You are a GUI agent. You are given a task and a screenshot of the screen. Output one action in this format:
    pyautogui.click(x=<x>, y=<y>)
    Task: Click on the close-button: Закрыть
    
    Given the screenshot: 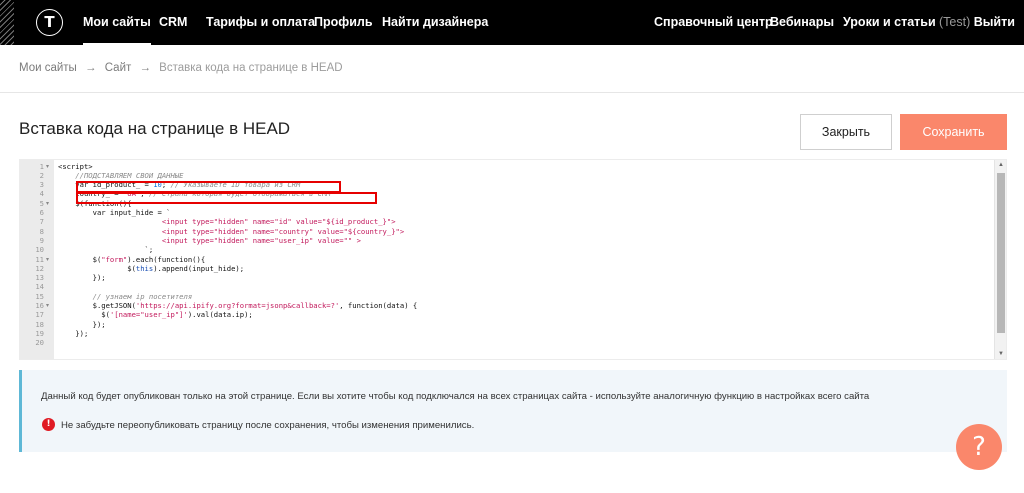 What is the action you would take?
    pyautogui.click(x=846, y=132)
    